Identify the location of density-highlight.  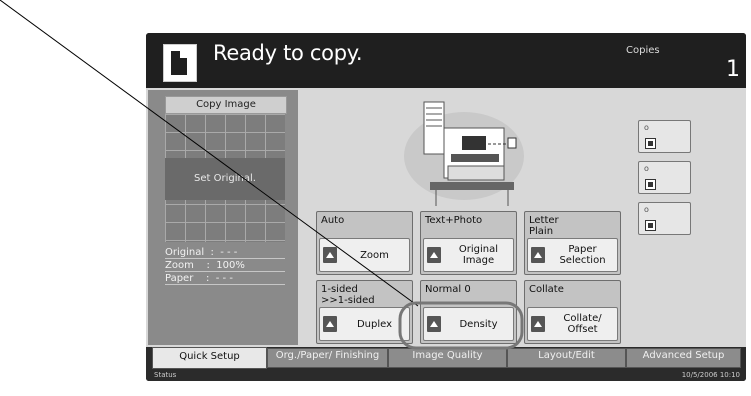
(461, 325).